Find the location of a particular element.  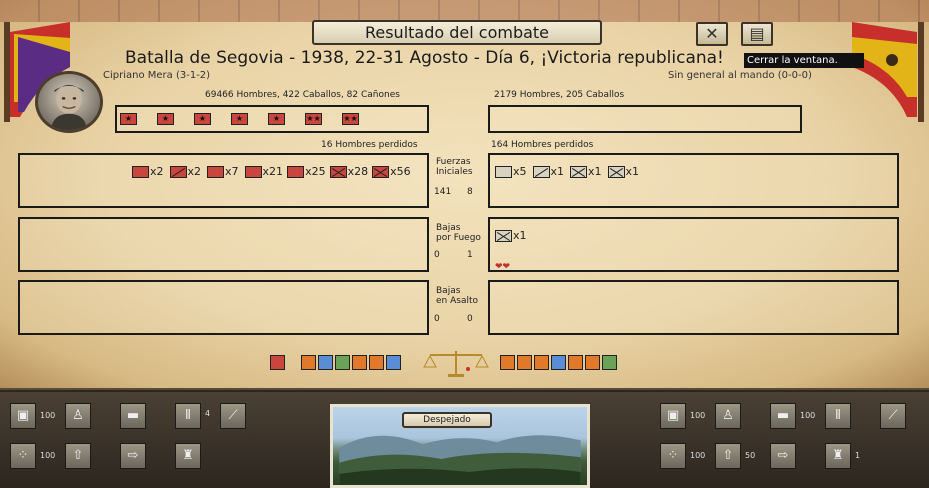

balance-scale-icon is located at coordinates (456, 364).